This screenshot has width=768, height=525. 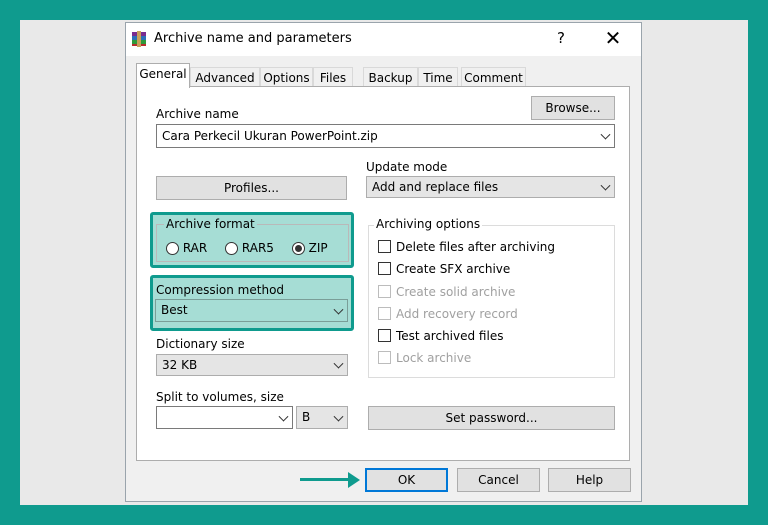 What do you see at coordinates (390, 77) in the screenshot?
I see `tab-backup: Backup` at bounding box center [390, 77].